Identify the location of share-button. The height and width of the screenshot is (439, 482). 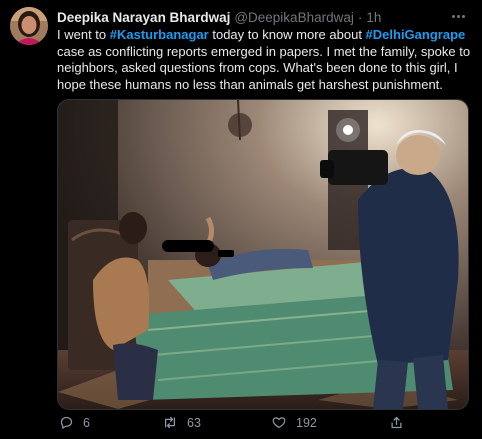
(396, 422).